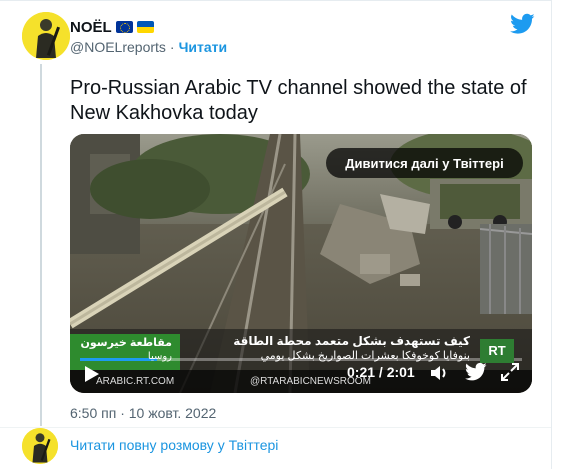  I want to click on ukraine-flag-icon, so click(145, 27).